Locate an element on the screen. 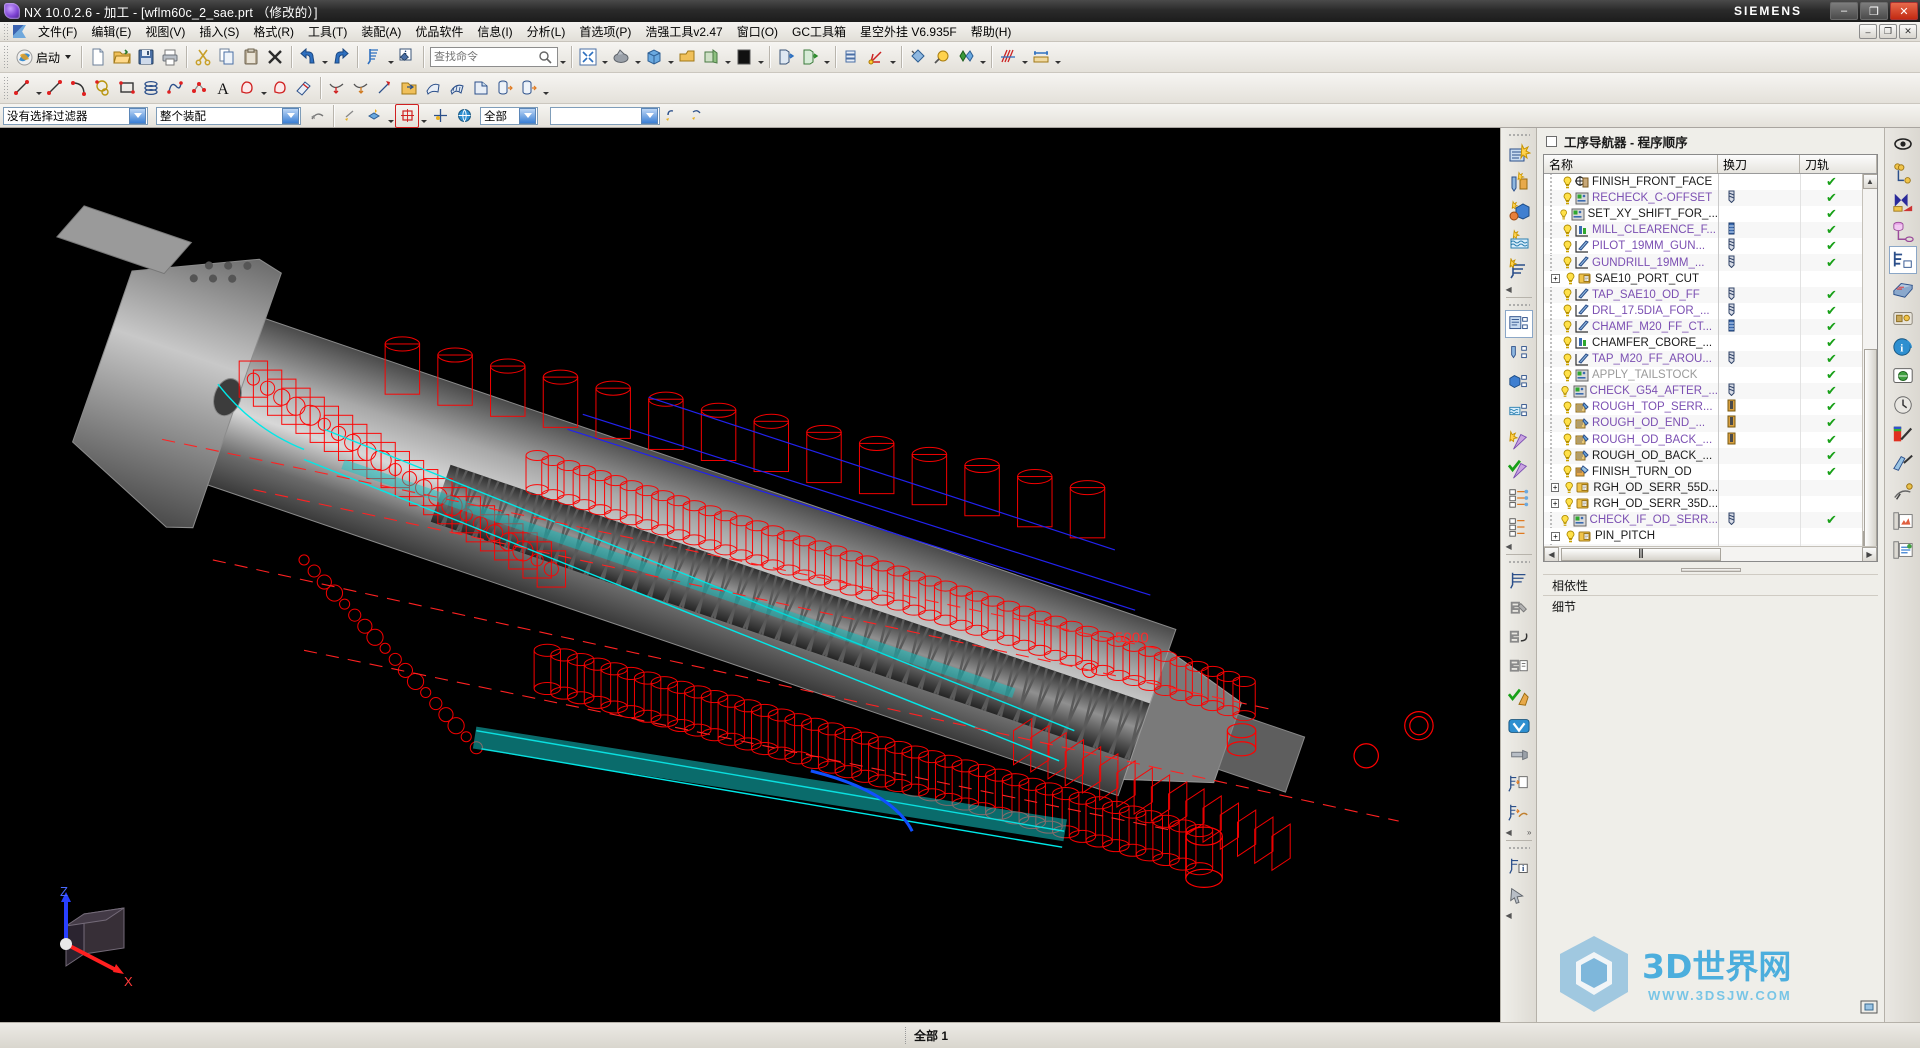  extrude-solid-button is located at coordinates (505, 88).